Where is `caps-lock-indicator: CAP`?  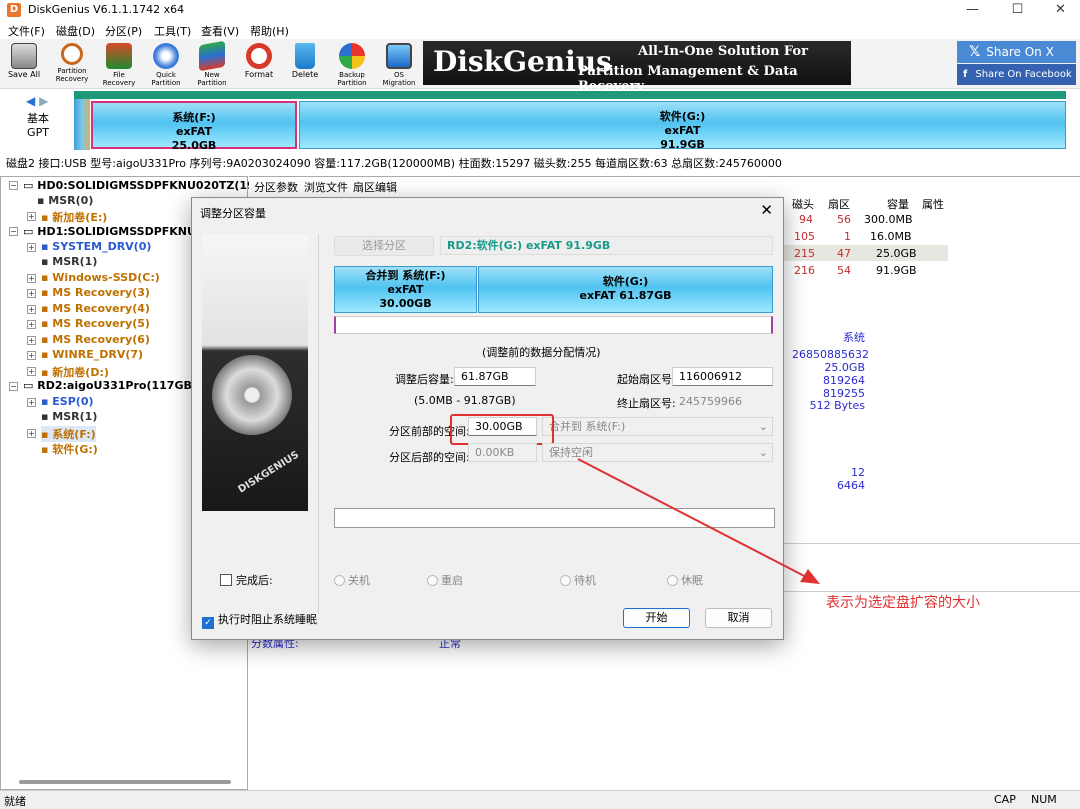 caps-lock-indicator: CAP is located at coordinates (1005, 799).